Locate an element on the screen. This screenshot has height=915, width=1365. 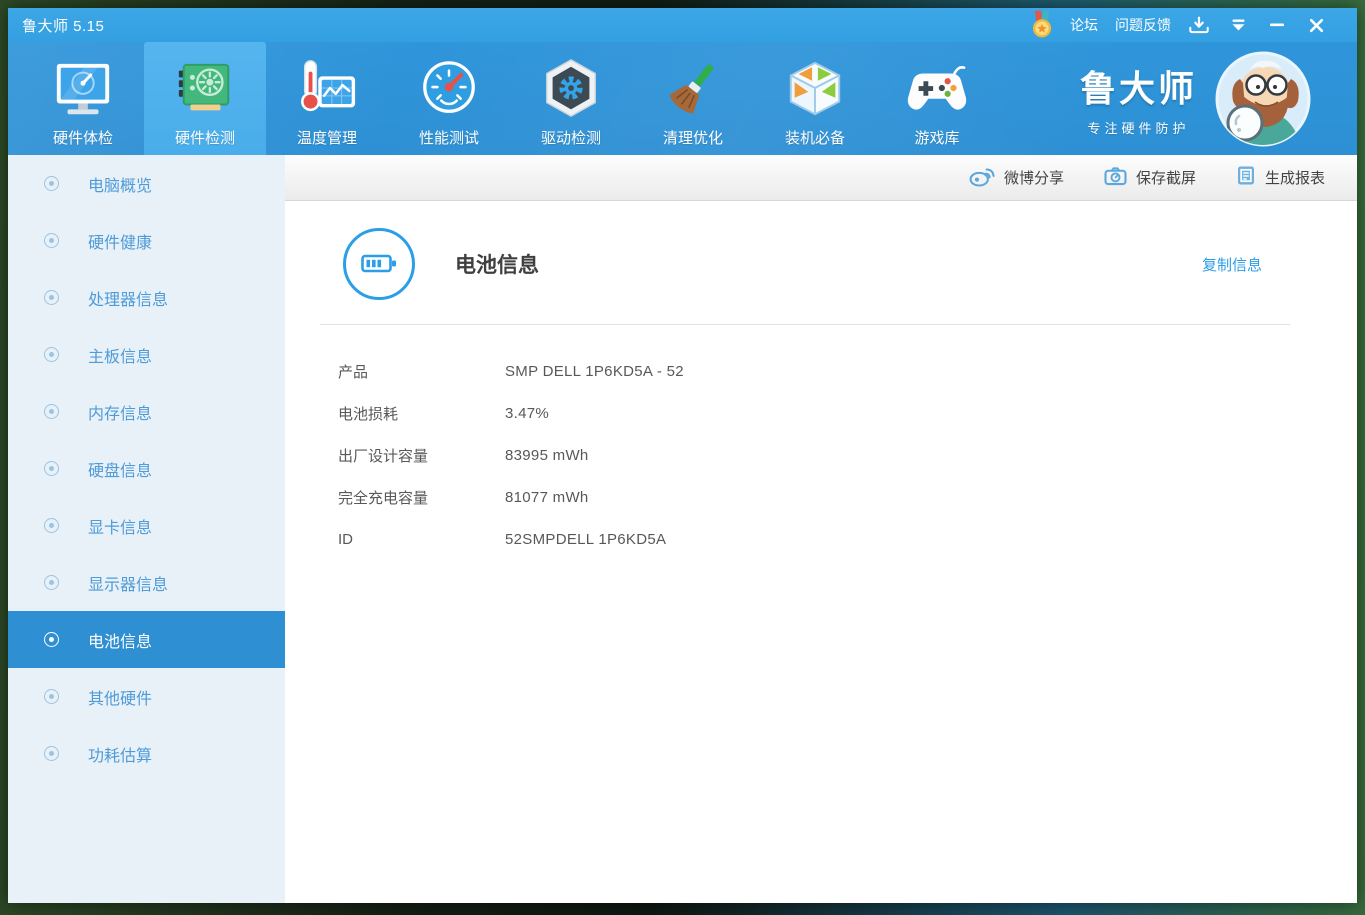
field-label: 完全充电容量 is located at coordinates (383, 498).